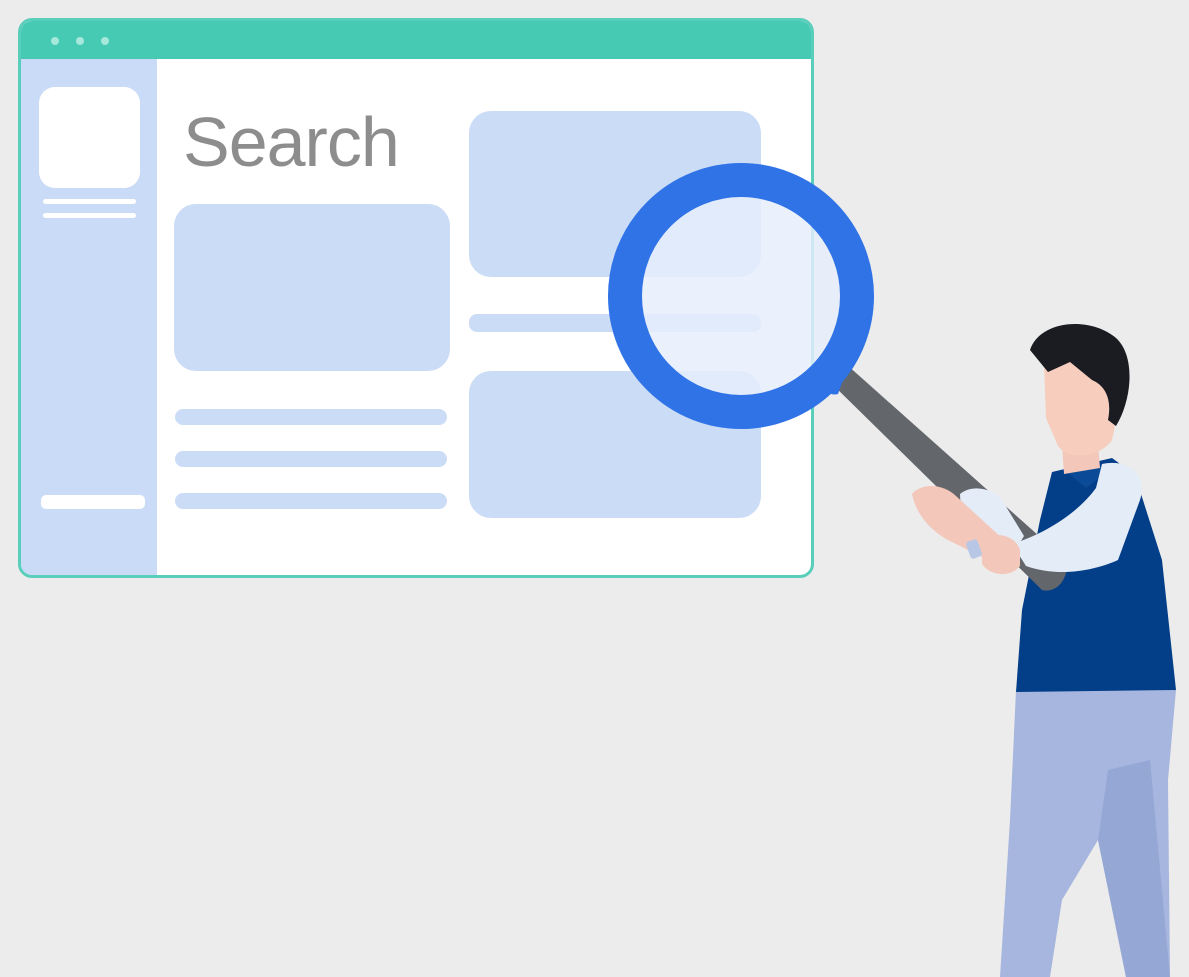 This screenshot has width=1189, height=977. What do you see at coordinates (1088, 833) in the screenshot?
I see `person-legs` at bounding box center [1088, 833].